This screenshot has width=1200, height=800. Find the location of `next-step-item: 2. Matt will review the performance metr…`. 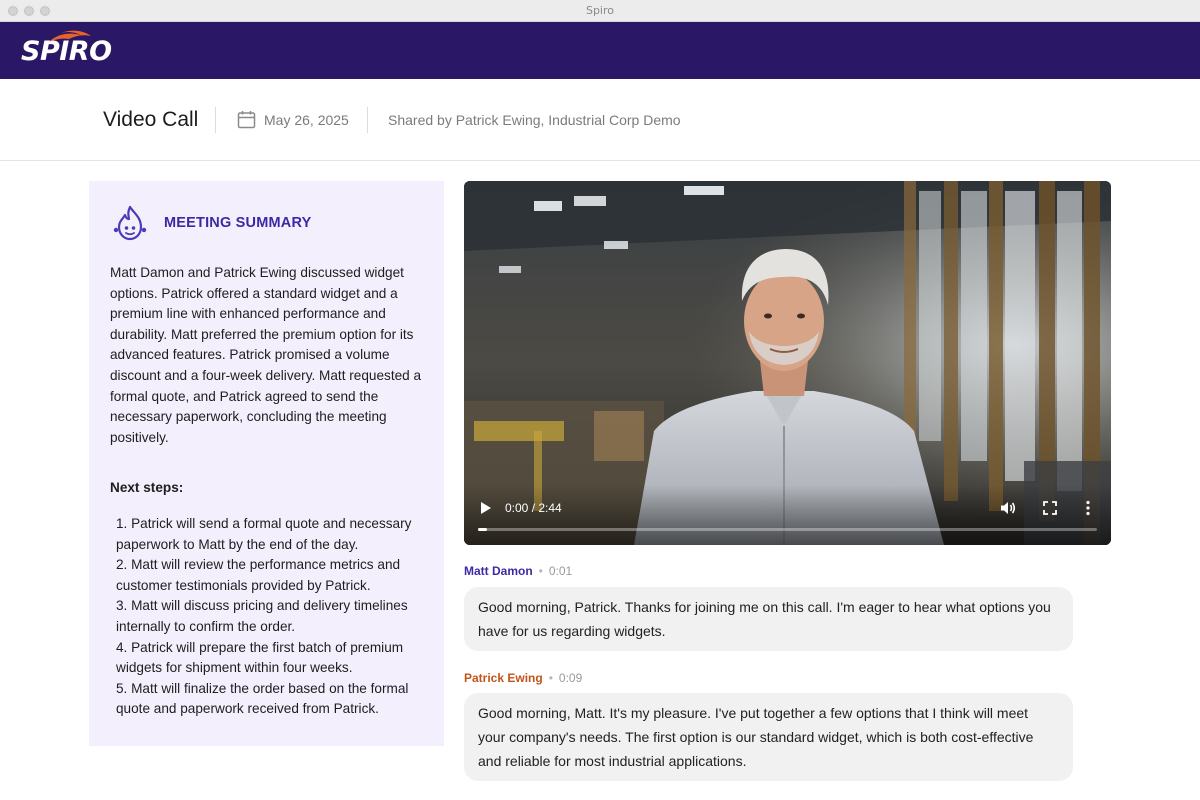

next-step-item: 2. Matt will review the performance metr… is located at coordinates (258, 575).